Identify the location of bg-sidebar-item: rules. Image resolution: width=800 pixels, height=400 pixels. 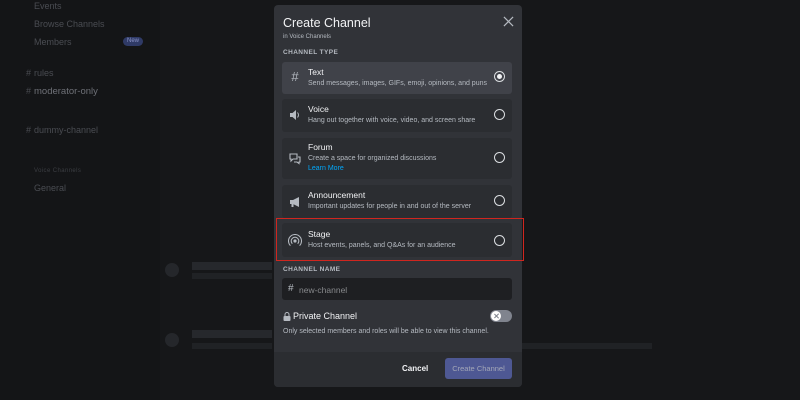
(44, 73).